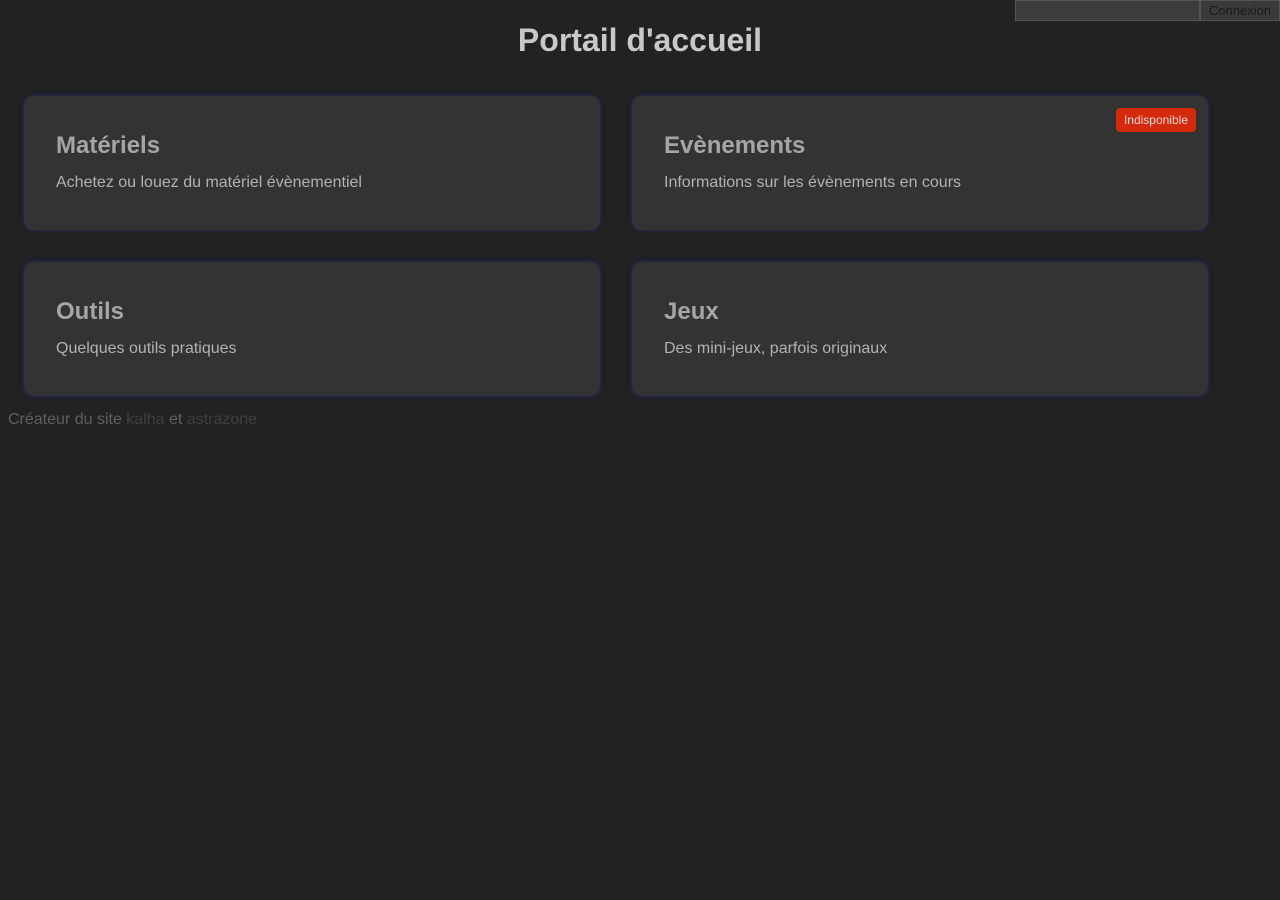  I want to click on login-input, so click(1107, 10).